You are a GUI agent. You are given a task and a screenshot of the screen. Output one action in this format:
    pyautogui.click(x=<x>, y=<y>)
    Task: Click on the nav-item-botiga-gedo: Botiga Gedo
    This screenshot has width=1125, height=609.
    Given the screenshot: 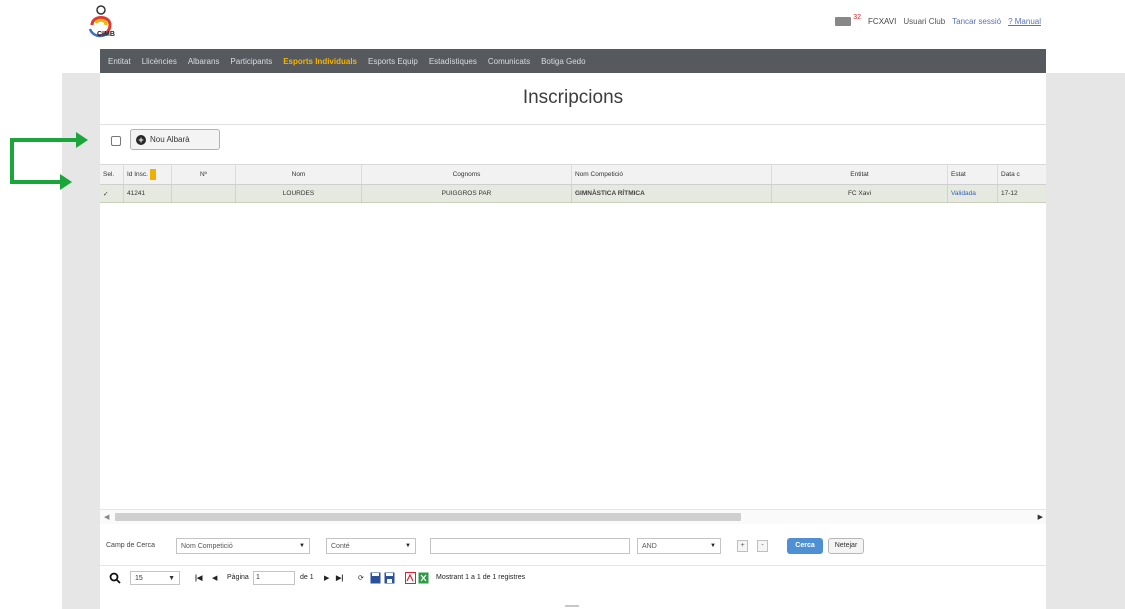 What is the action you would take?
    pyautogui.click(x=563, y=61)
    